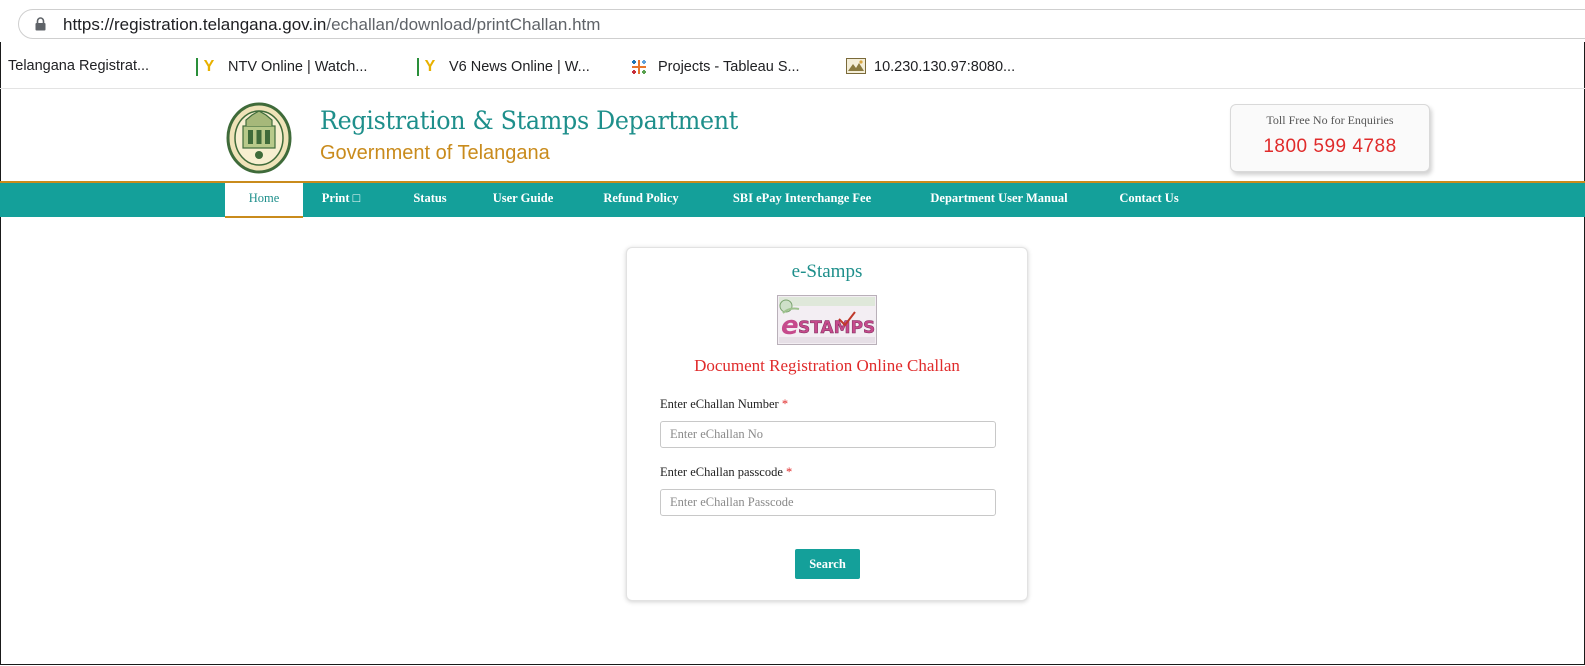 The image size is (1585, 666). I want to click on toll-free-box: Toll Free No for Enquiries 1800 599 4788, so click(1330, 138).